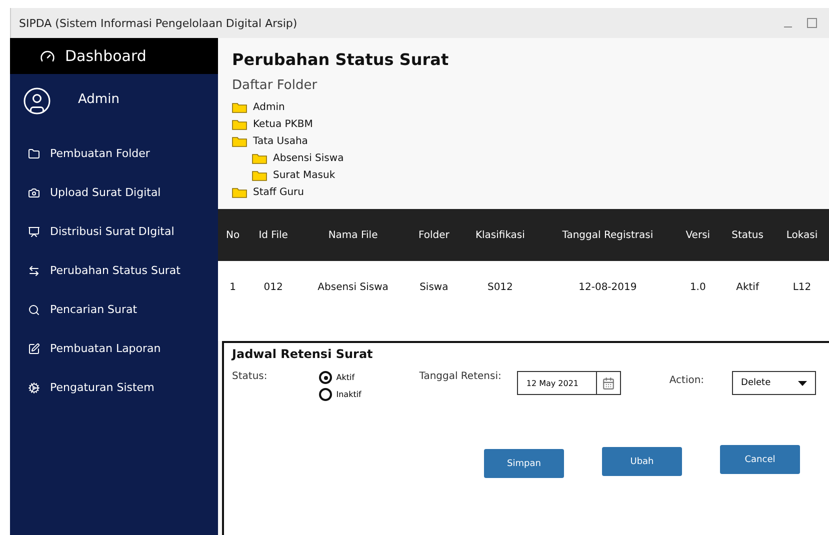 The image size is (829, 535). What do you see at coordinates (353, 235) in the screenshot?
I see `column-header: Nama File` at bounding box center [353, 235].